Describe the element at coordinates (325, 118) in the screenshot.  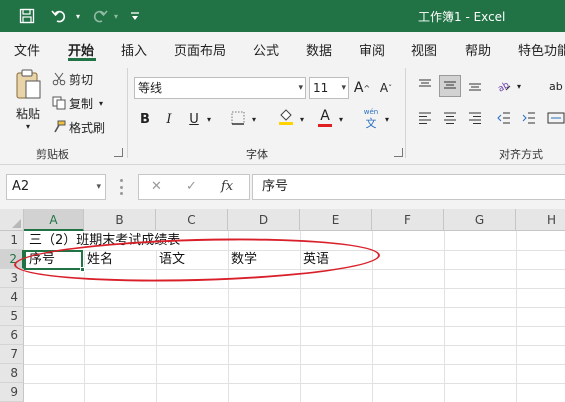
I see `font-color-button: A` at that location.